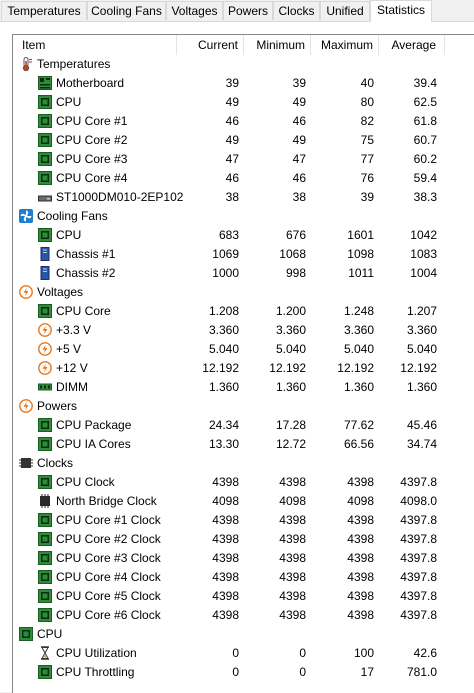 This screenshot has height=693, width=474. Describe the element at coordinates (55, 463) in the screenshot. I see `row-label: Clocks` at that location.